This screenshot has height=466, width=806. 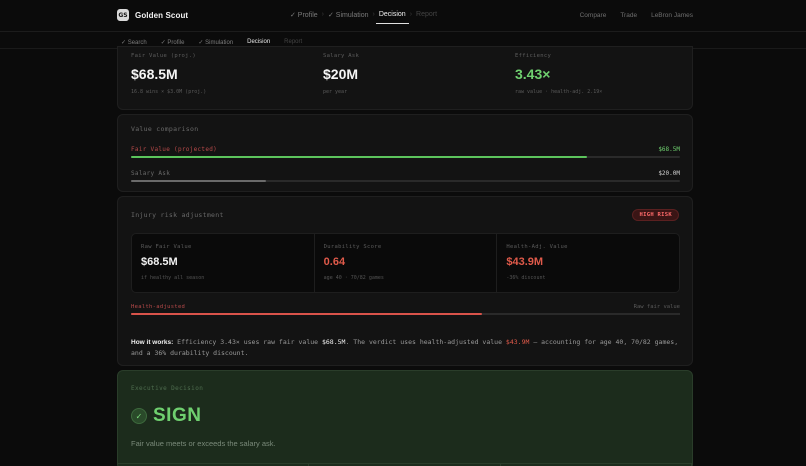 What do you see at coordinates (139, 416) in the screenshot?
I see `check-icon: ✓` at bounding box center [139, 416].